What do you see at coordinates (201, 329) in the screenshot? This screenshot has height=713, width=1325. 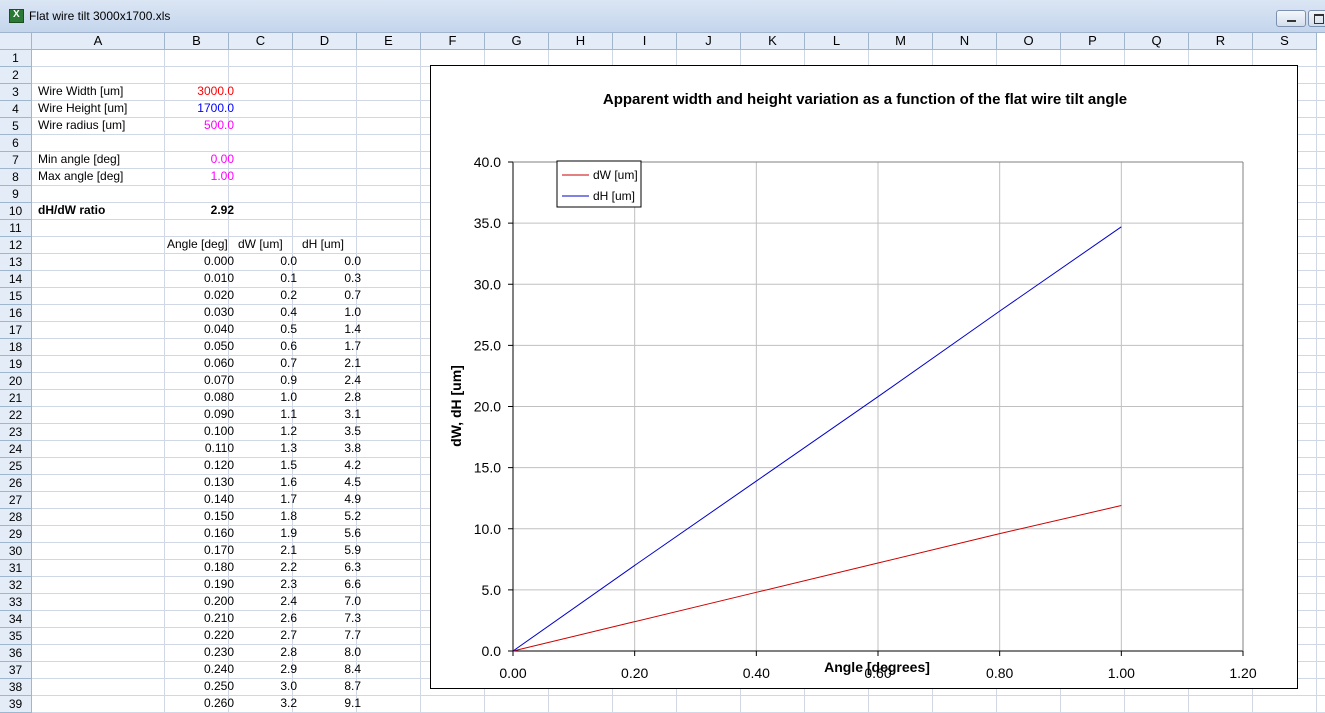 I see `angle-cell: 0.040` at bounding box center [201, 329].